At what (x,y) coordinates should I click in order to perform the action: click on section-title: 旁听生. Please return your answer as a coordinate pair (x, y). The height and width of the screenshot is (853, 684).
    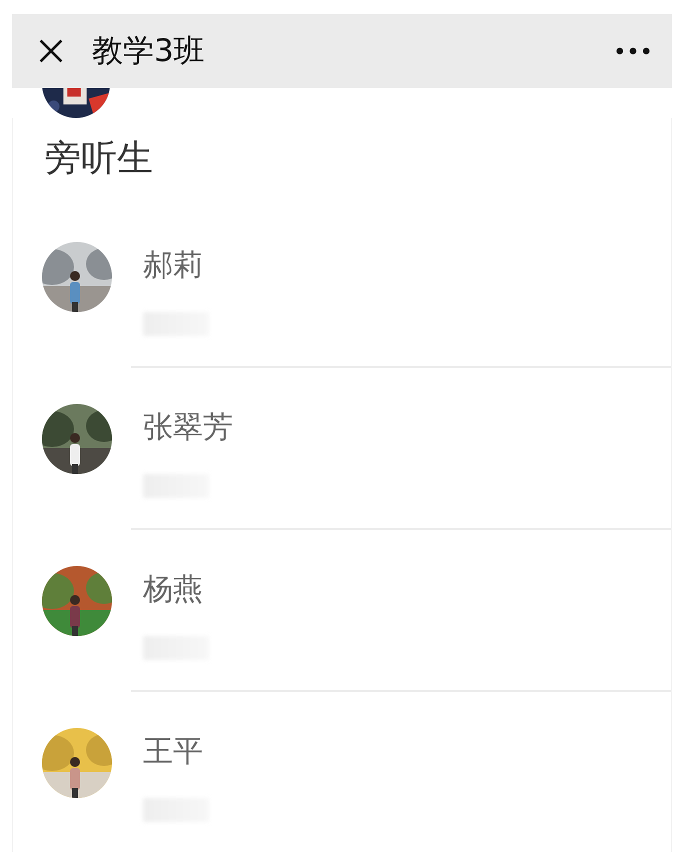
    Looking at the image, I should click on (99, 159).